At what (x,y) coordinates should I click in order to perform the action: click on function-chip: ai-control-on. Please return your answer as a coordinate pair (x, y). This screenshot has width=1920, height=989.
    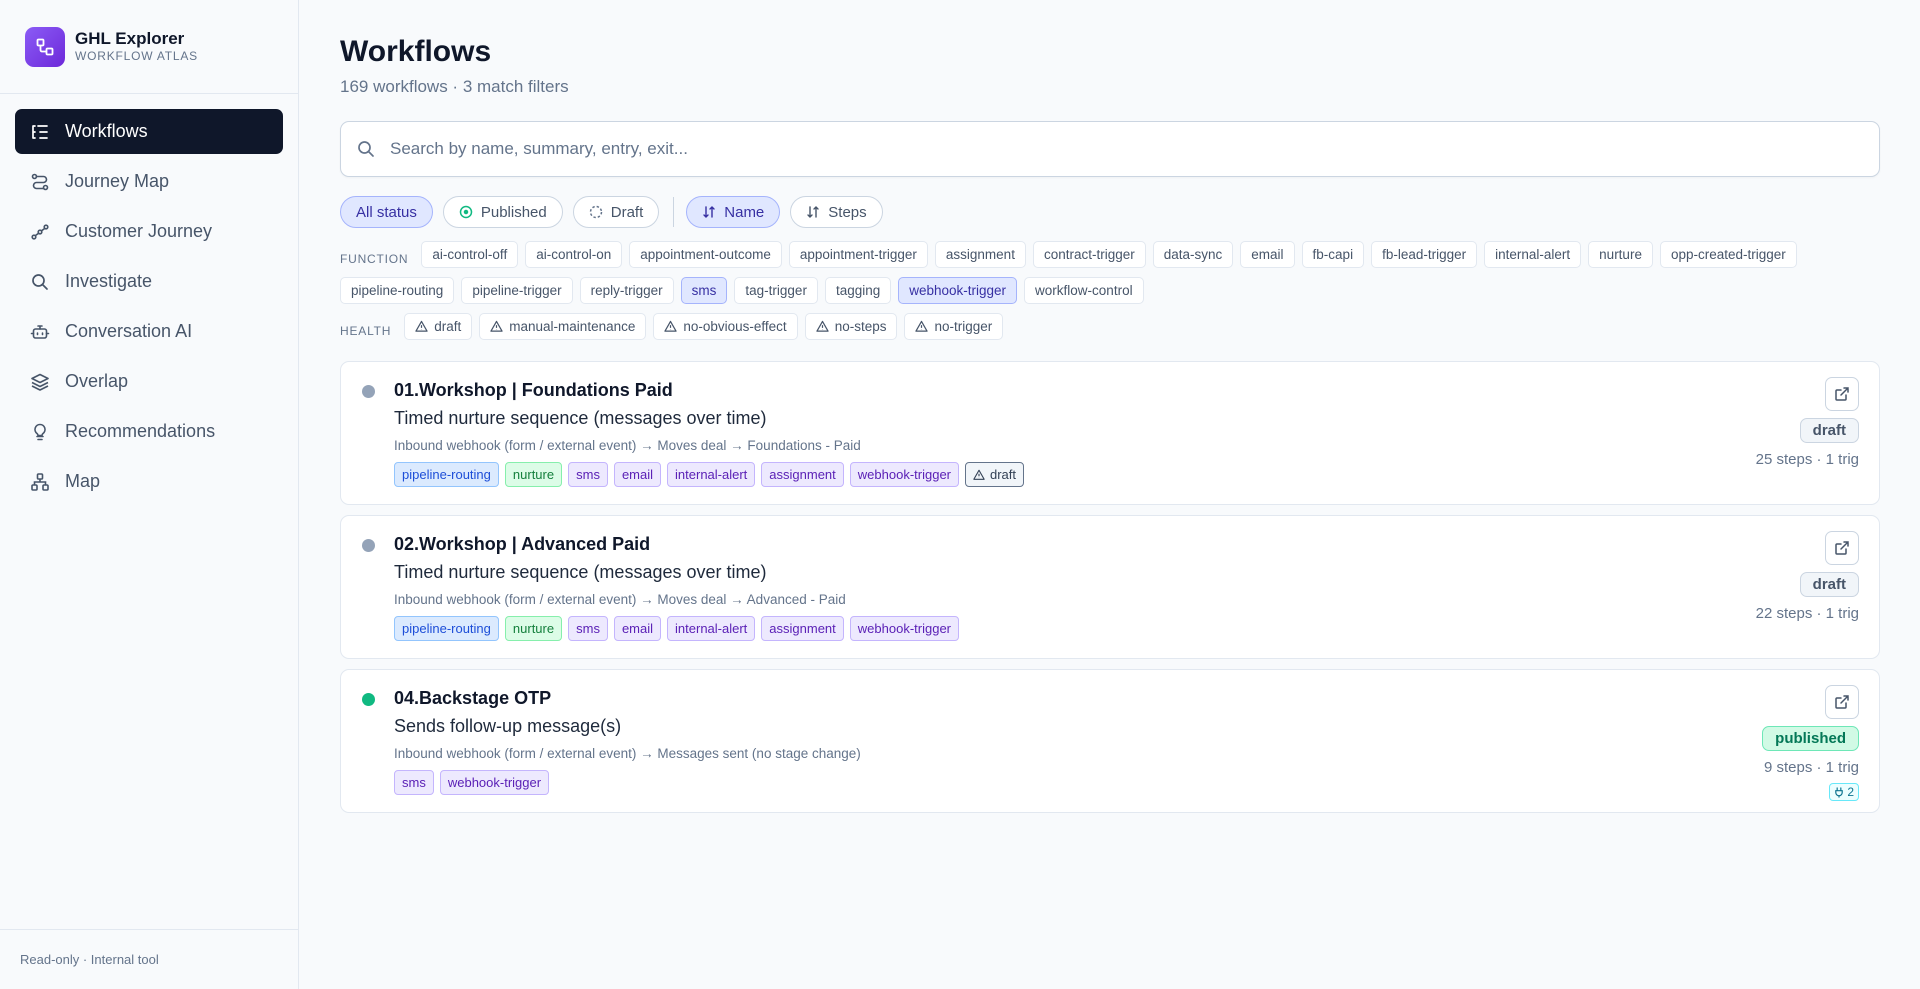
    Looking at the image, I should click on (574, 254).